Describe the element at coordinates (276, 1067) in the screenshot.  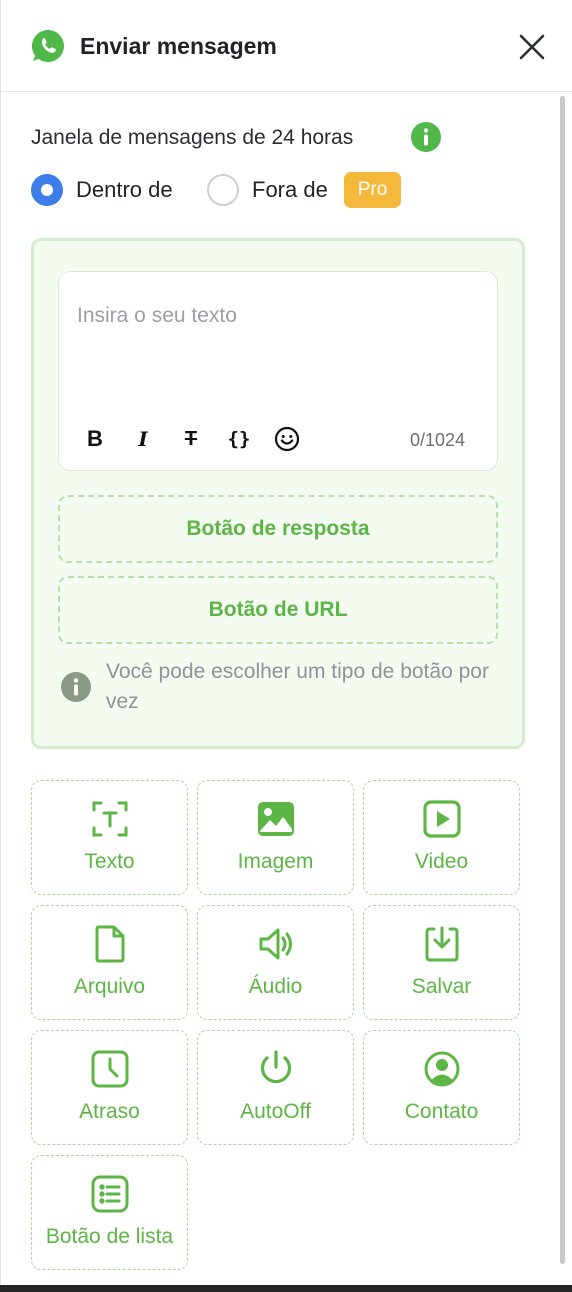
I see `power-icon` at that location.